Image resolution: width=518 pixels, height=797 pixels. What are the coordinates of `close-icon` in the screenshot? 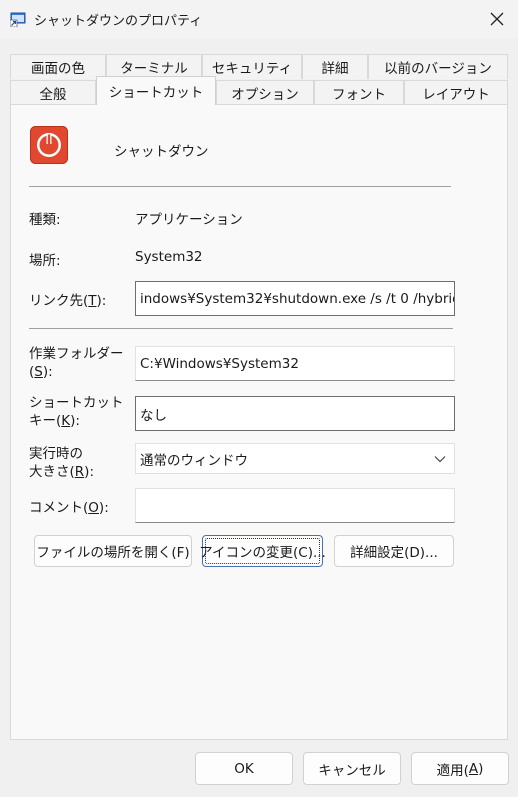 It's located at (497, 19).